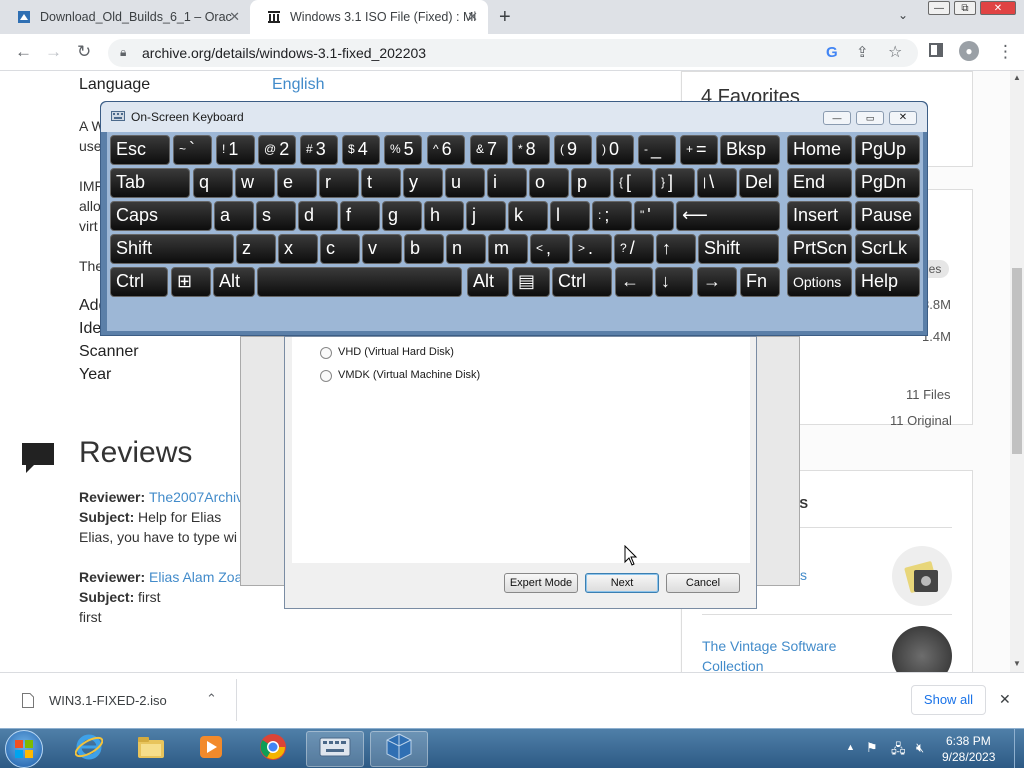 The height and width of the screenshot is (768, 1024). Describe the element at coordinates (24, 749) in the screenshot. I see `start-button` at that location.